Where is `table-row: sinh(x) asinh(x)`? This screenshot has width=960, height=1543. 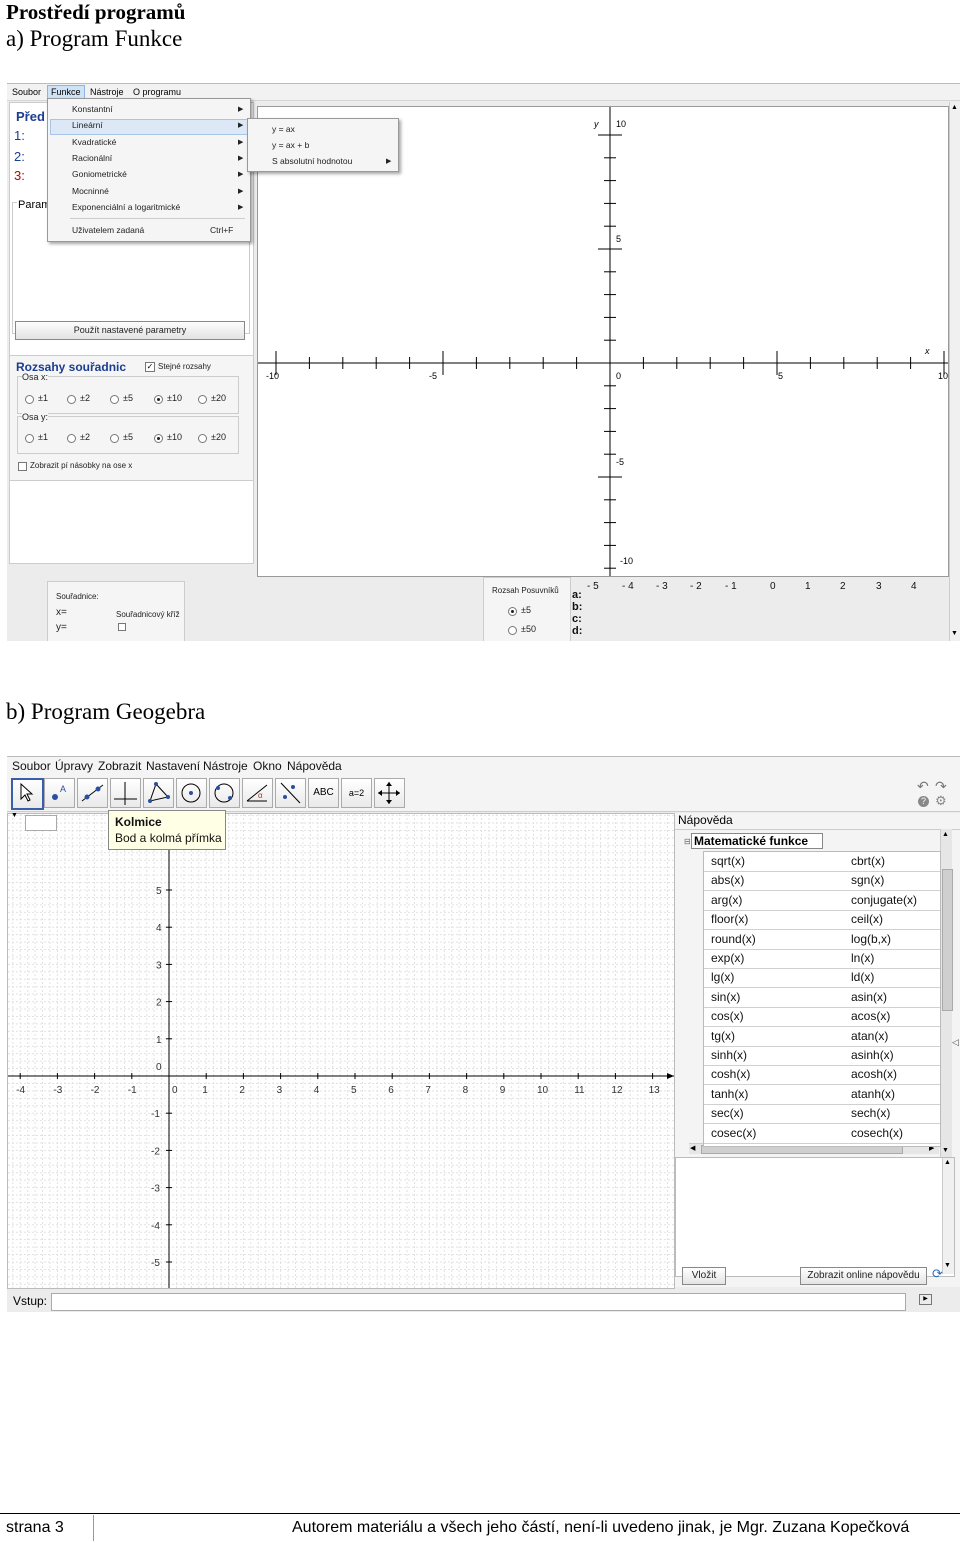 table-row: sinh(x) asinh(x) is located at coordinates (822, 1056).